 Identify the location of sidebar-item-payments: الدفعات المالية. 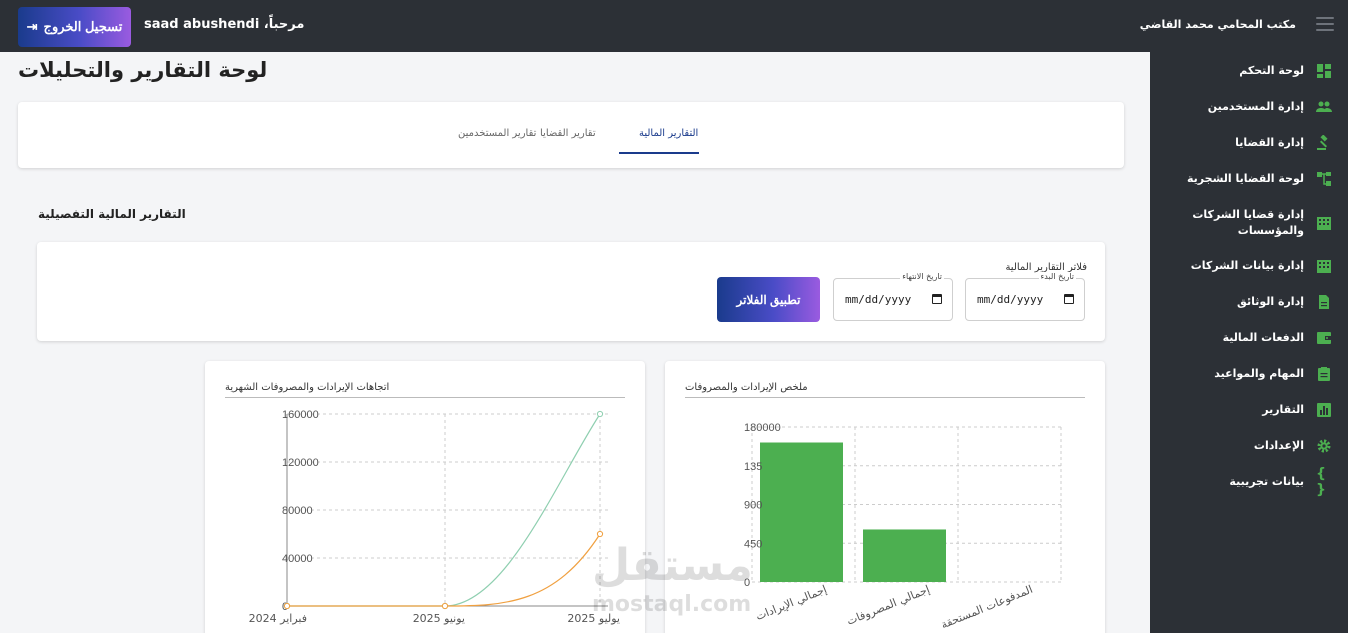
(1249, 338).